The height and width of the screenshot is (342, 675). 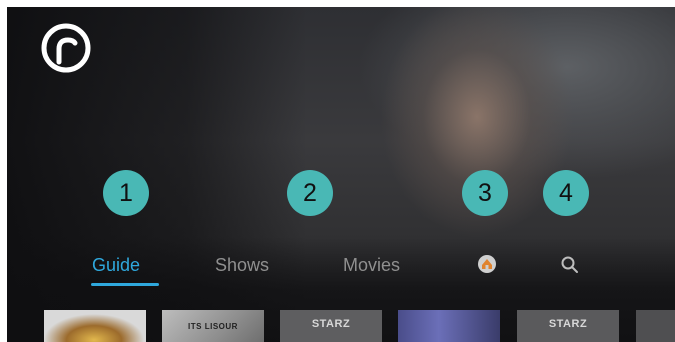 What do you see at coordinates (310, 193) in the screenshot?
I see `callout-2: 2` at bounding box center [310, 193].